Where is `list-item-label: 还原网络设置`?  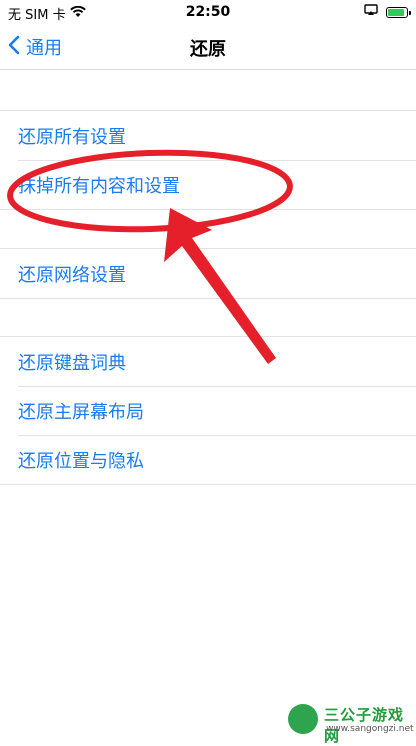 list-item-label: 还原网络设置 is located at coordinates (72, 275).